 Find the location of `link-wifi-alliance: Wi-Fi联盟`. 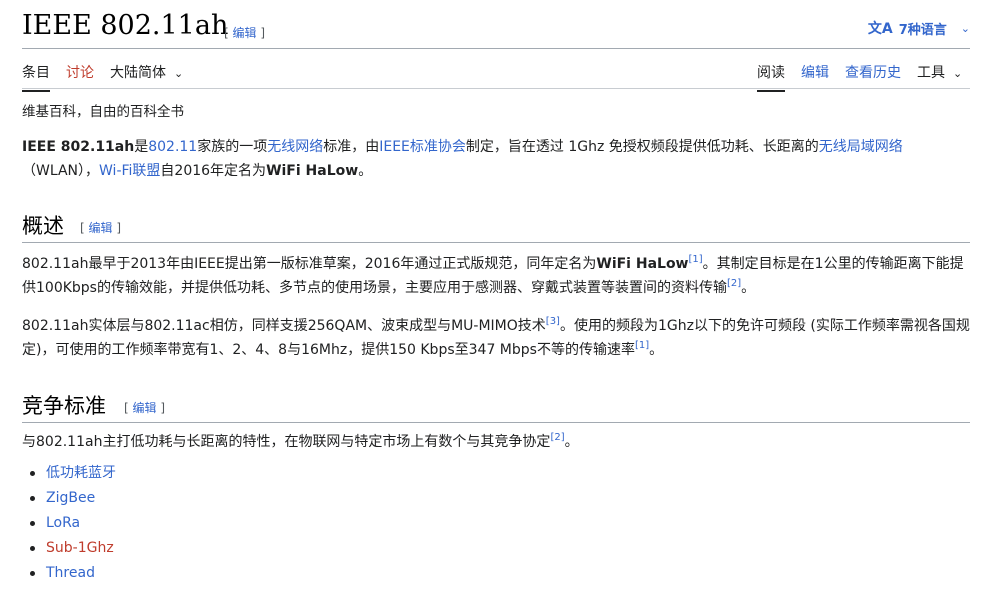

link-wifi-alliance: Wi-Fi联盟 is located at coordinates (129, 171).